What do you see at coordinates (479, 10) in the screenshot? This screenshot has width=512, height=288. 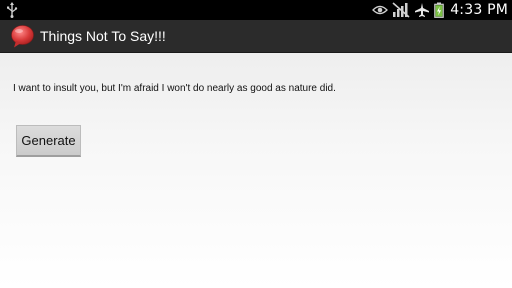 I see `status-time: 4:33 PM` at bounding box center [479, 10].